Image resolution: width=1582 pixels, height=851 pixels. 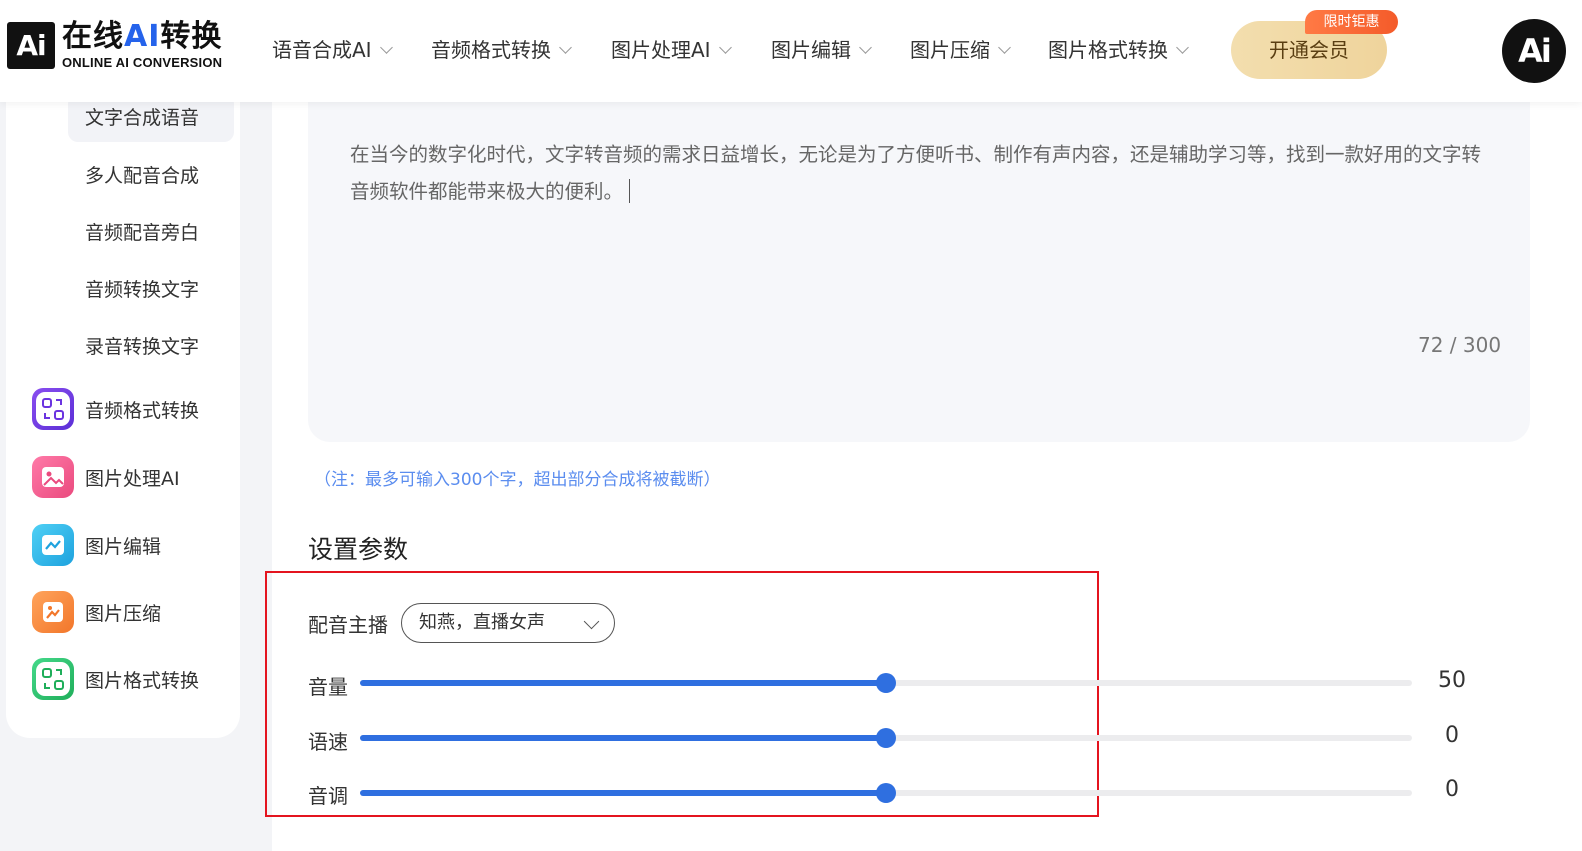 I want to click on volume-slider-thumb, so click(x=886, y=683).